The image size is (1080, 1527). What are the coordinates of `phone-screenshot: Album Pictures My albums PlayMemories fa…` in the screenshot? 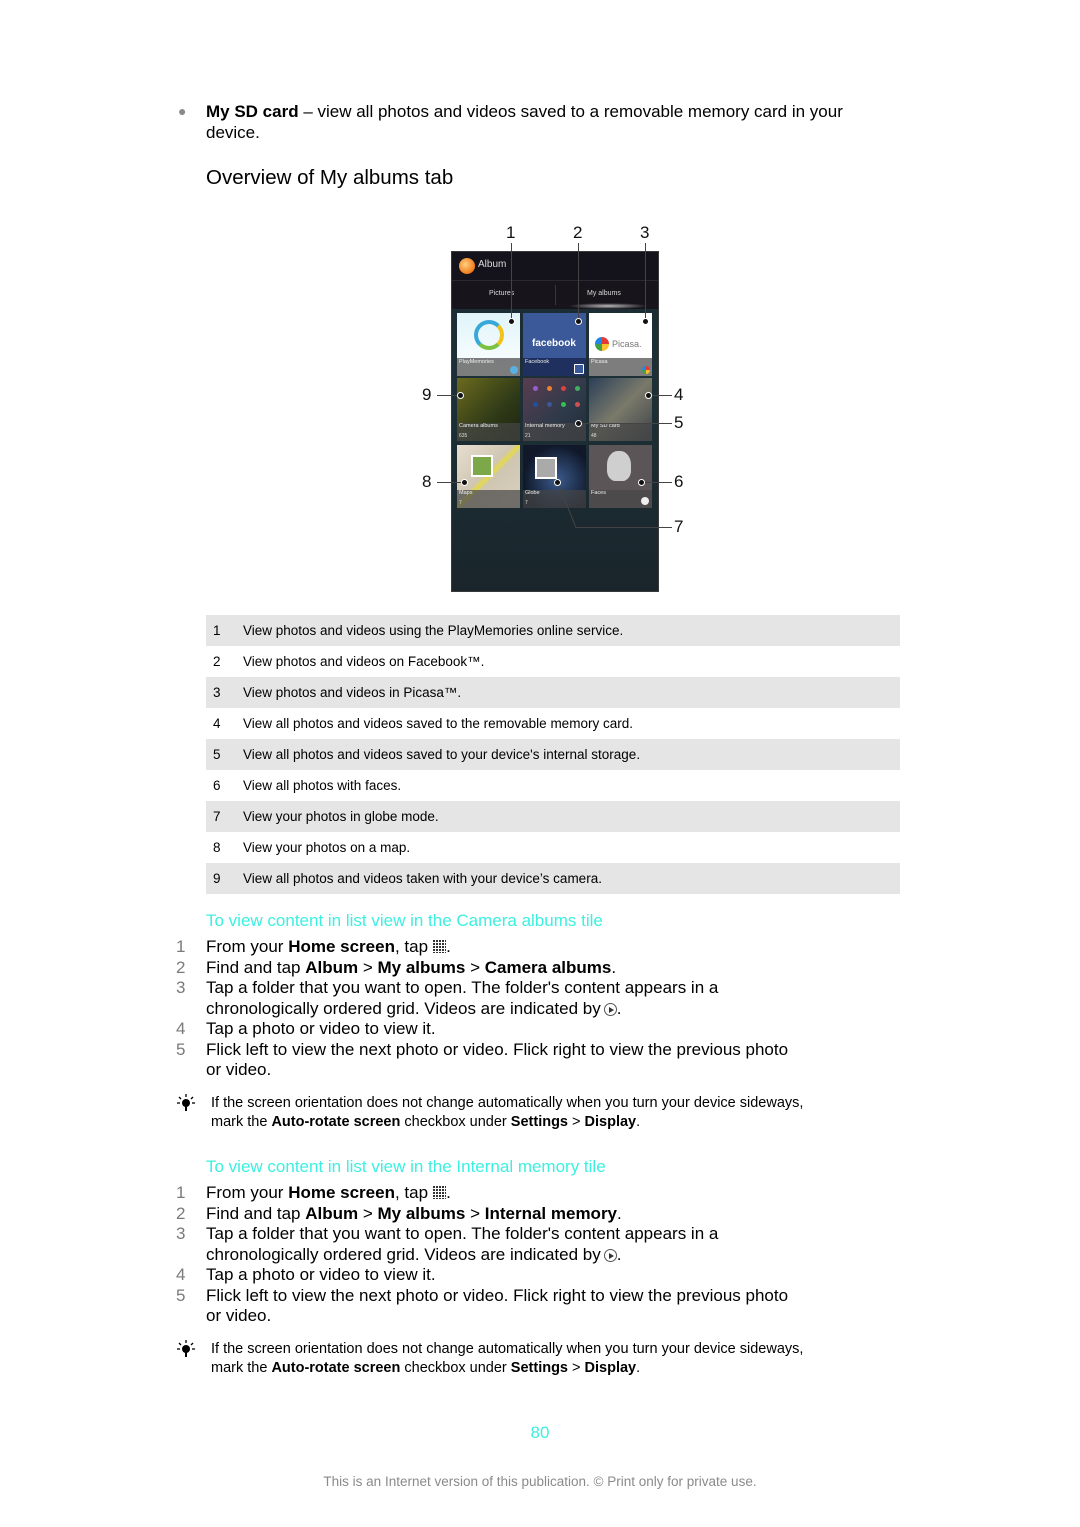 It's located at (555, 421).